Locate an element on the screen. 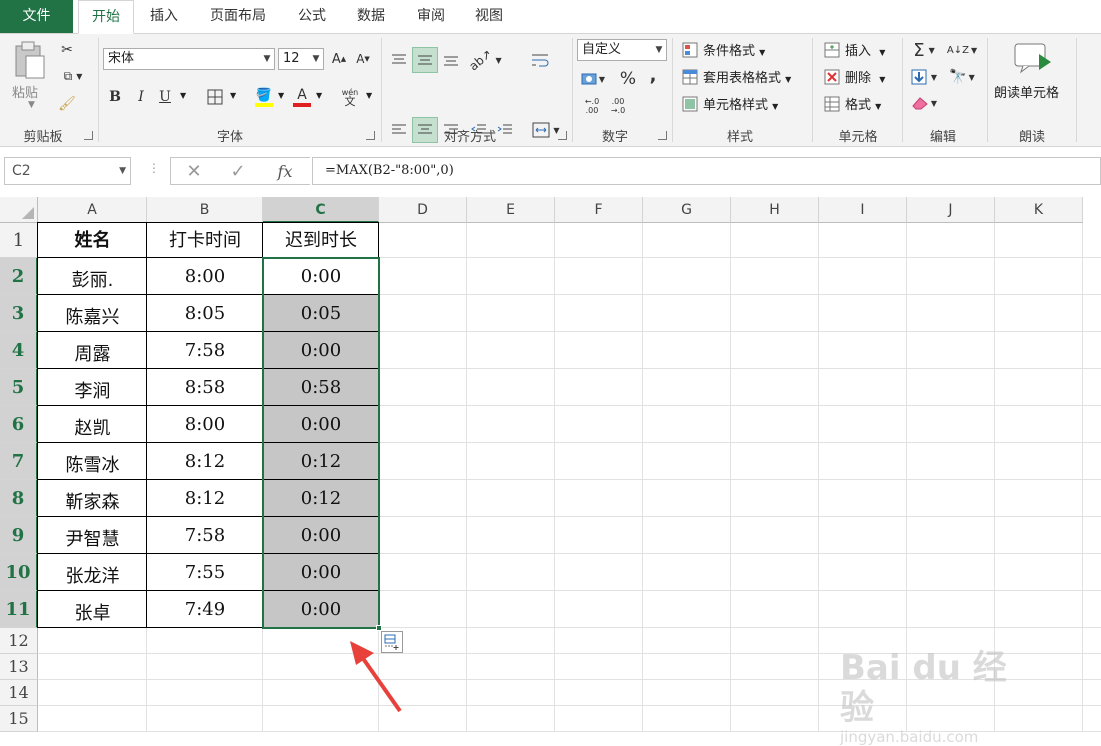 The image size is (1101, 746). format-as-table-icon is located at coordinates (690, 77).